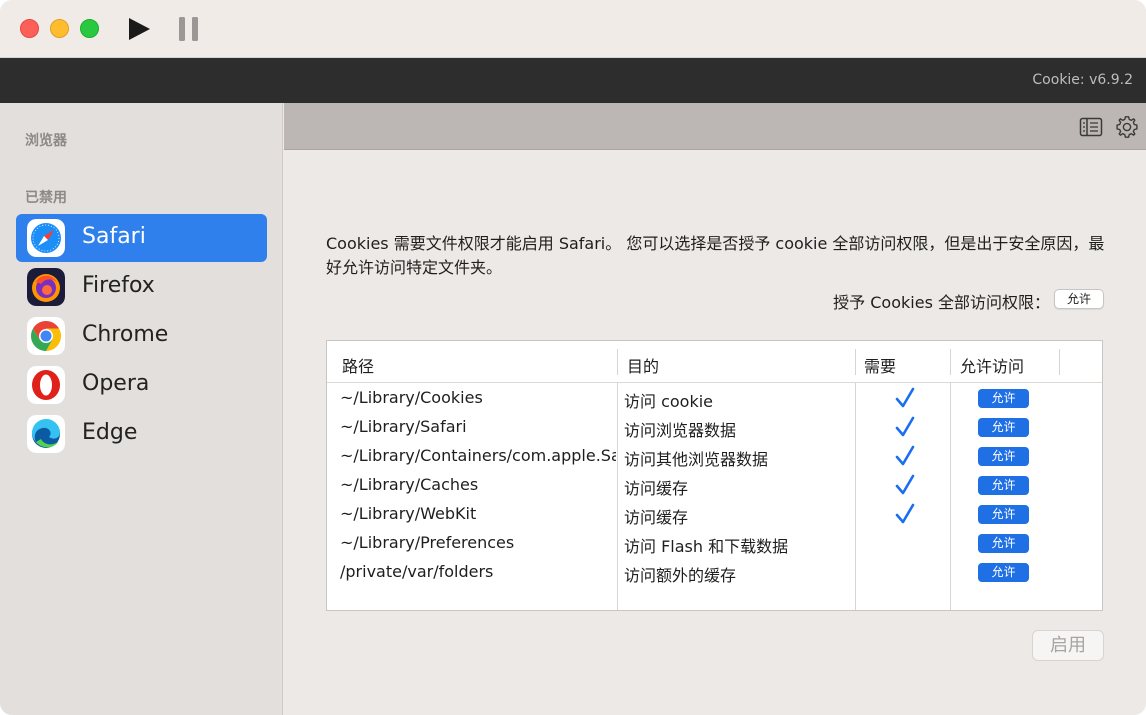 The height and width of the screenshot is (715, 1146). What do you see at coordinates (680, 430) in the screenshot?
I see `purpose-cell: 访问浏览器数据` at bounding box center [680, 430].